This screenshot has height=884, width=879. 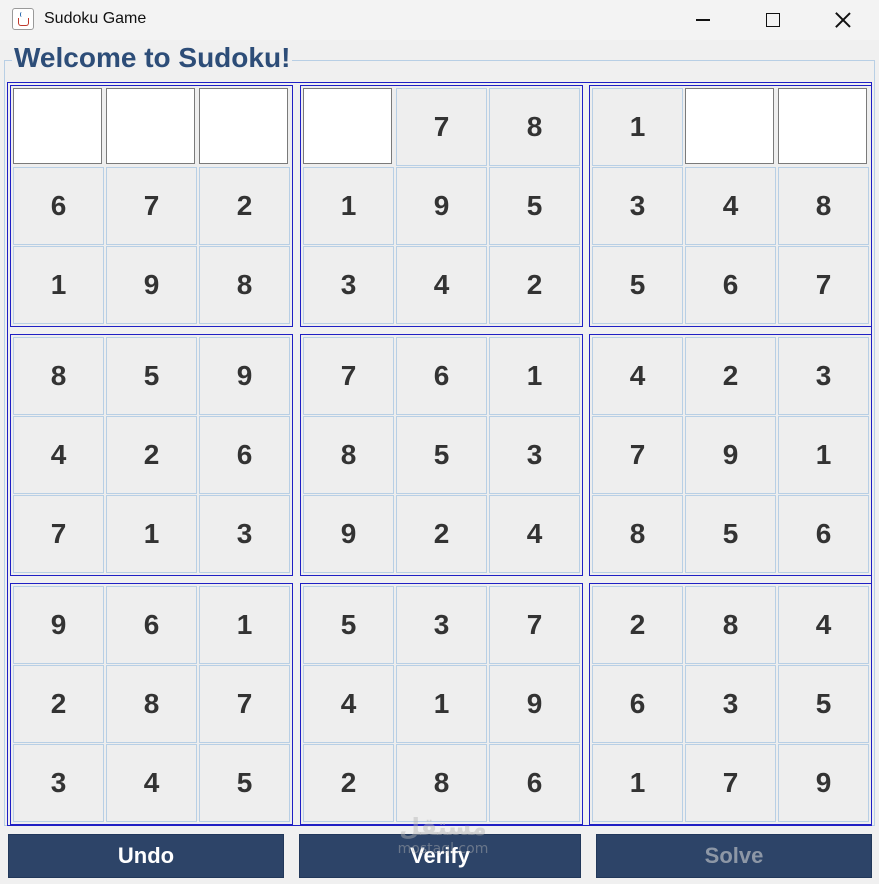 I want to click on sudoku-box: 537 419 286, so click(x=441, y=704).